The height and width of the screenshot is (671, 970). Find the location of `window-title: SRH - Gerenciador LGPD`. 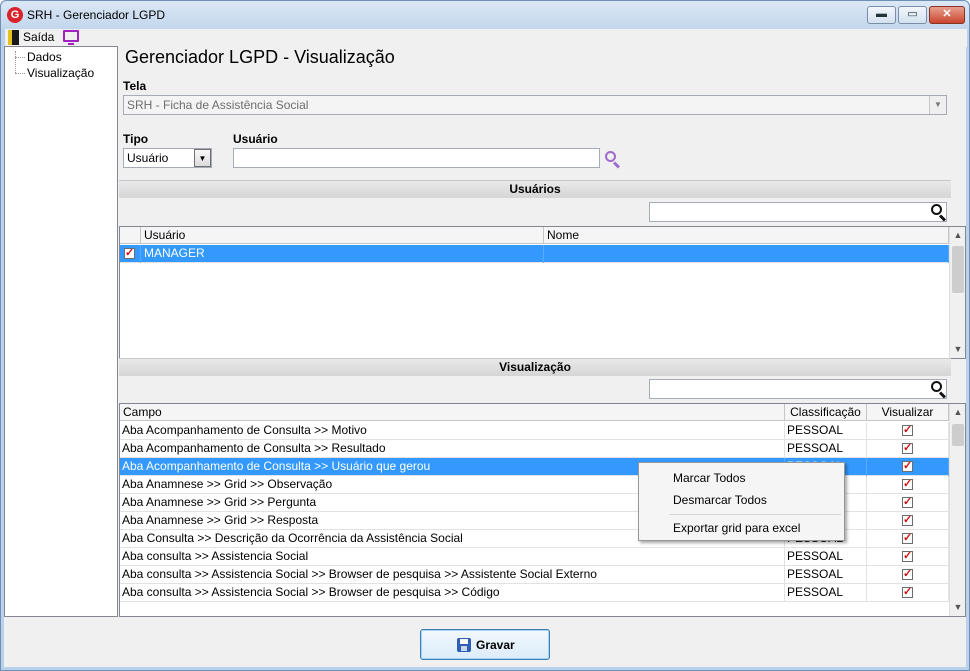

window-title: SRH - Gerenciador LGPD is located at coordinates (96, 15).